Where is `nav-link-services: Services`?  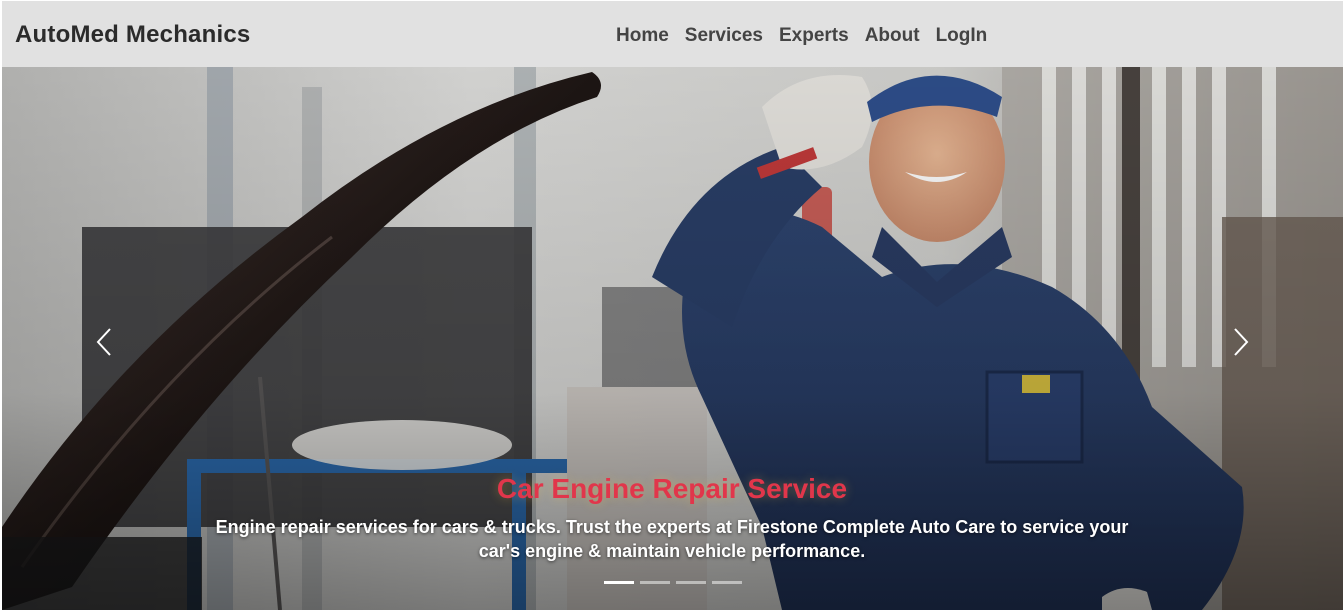
nav-link-services: Services is located at coordinates (724, 36).